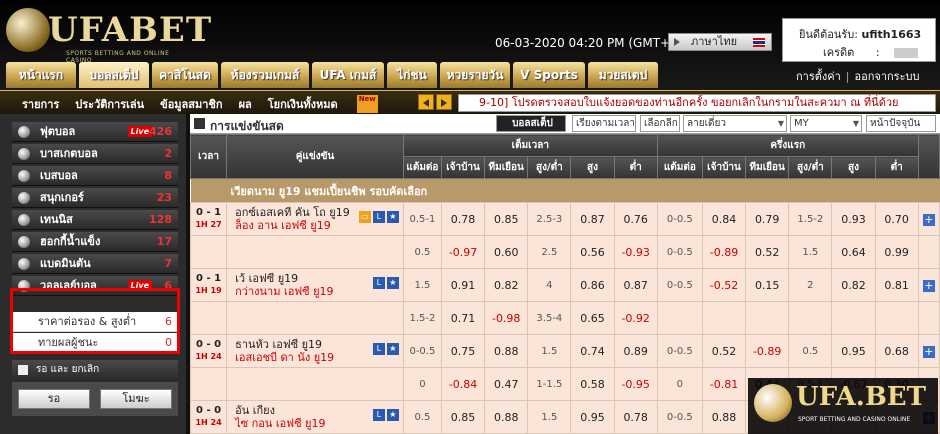  Describe the element at coordinates (853, 252) in the screenshot. I see `odds-cell: 0.64` at that location.